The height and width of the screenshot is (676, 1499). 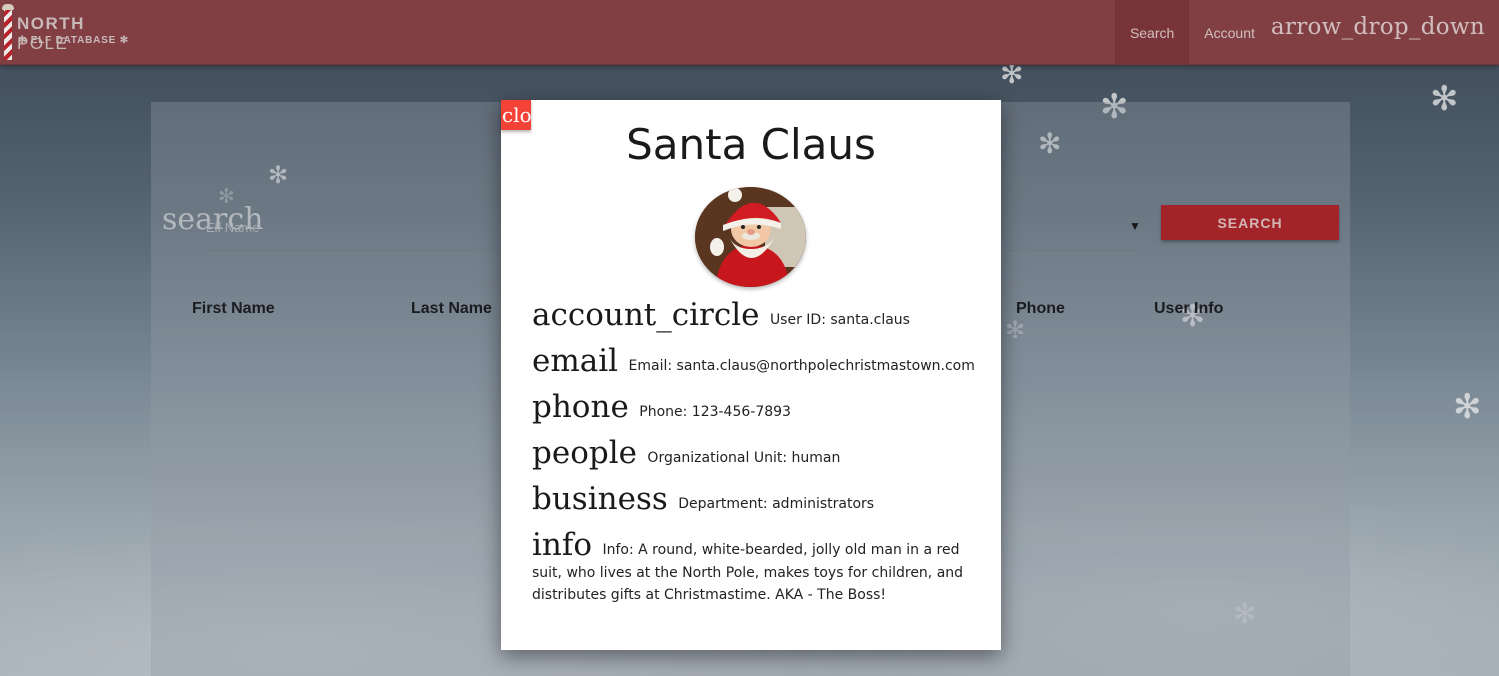 I want to click on detail-phone: phone Phone: 123-456-7893, so click(x=762, y=407).